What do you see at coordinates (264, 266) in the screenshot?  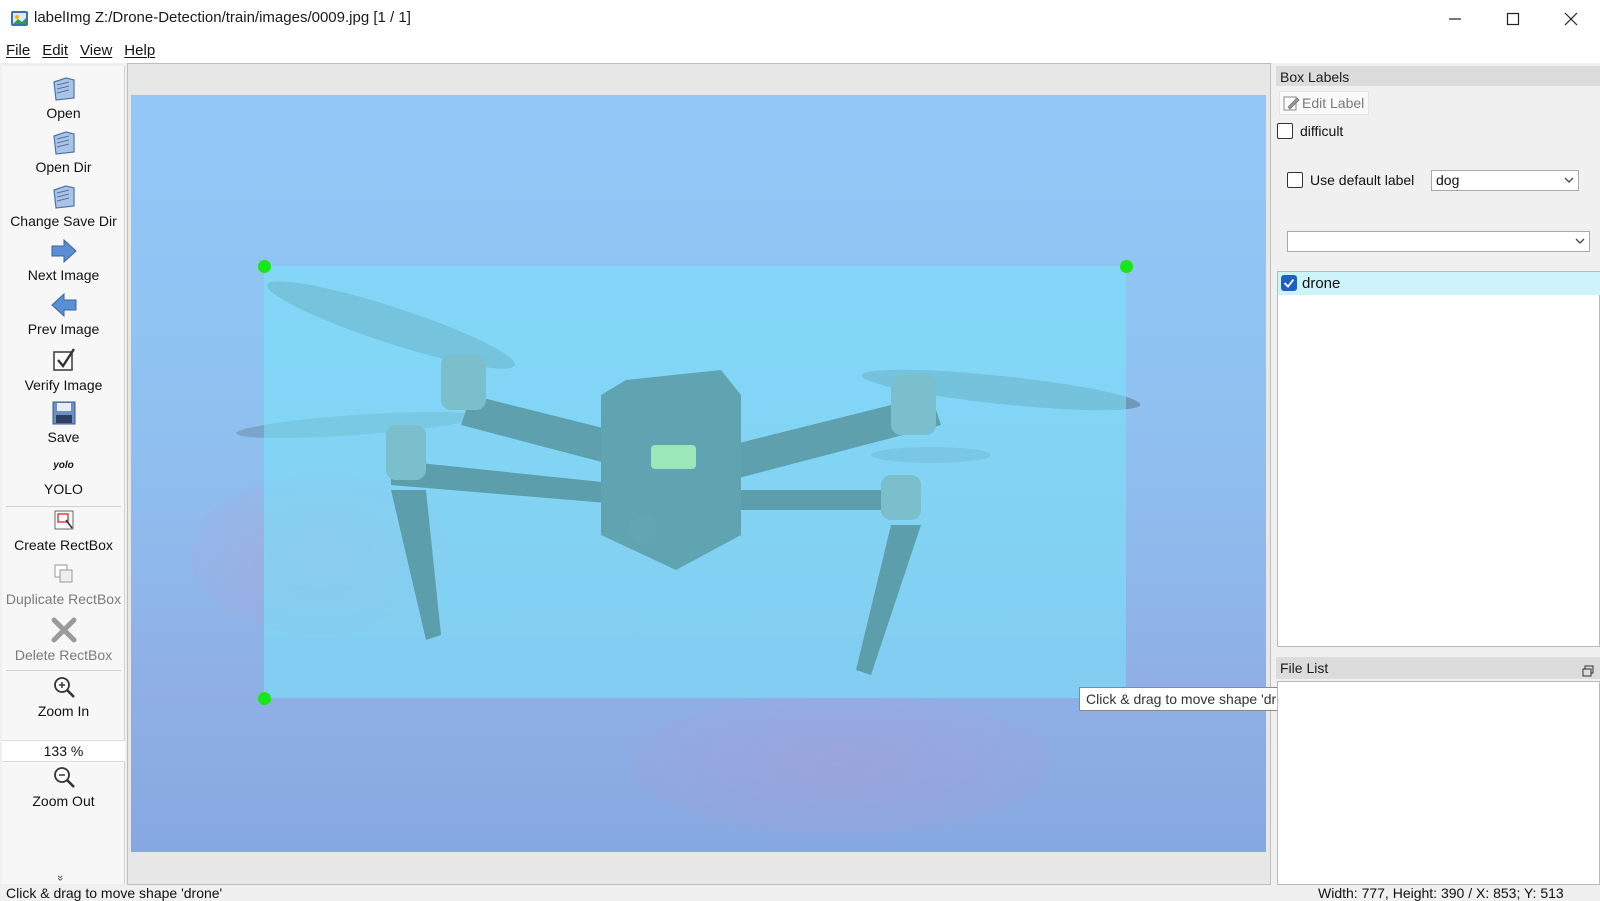 I see `bbox-handle-top-left` at bounding box center [264, 266].